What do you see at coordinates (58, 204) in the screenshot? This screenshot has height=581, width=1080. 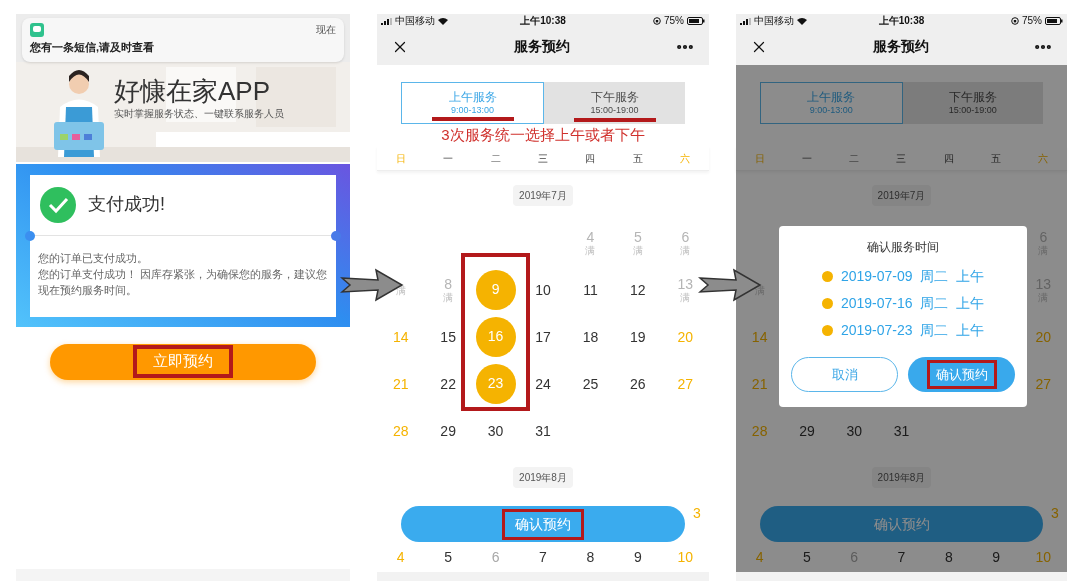 I see `check-icon` at bounding box center [58, 204].